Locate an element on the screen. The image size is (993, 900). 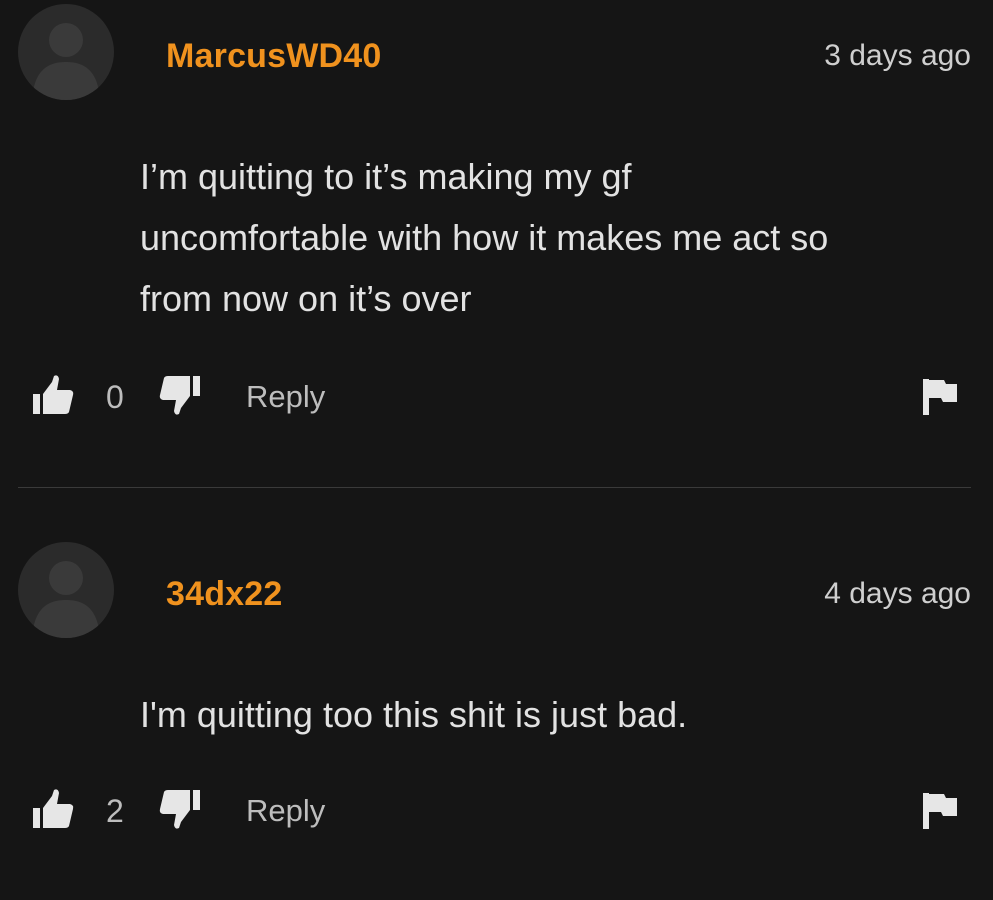
comment-body: I'm quitting too this shit is just bad. is located at coordinates (555, 714).